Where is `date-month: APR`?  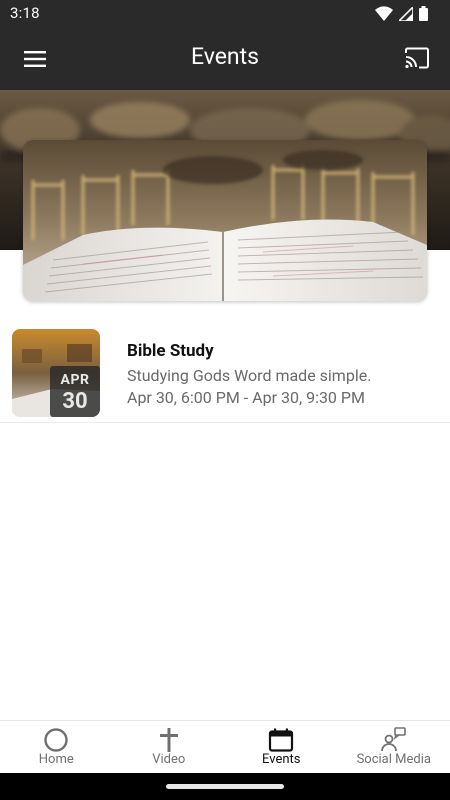 date-month: APR is located at coordinates (75, 380).